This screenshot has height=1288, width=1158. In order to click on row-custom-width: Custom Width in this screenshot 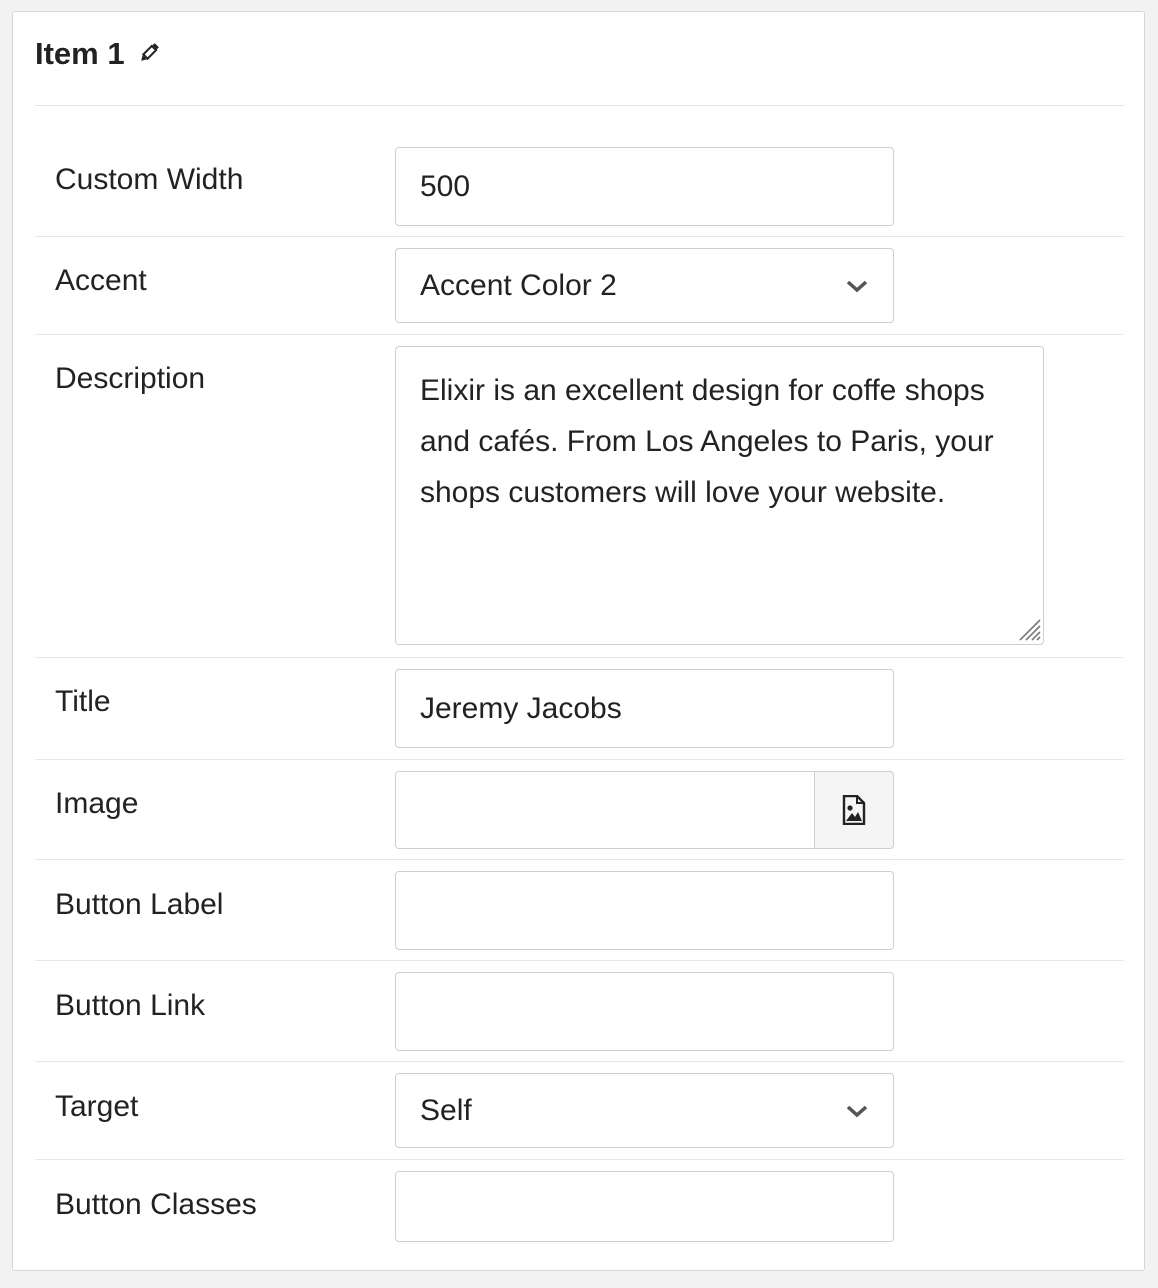, I will do `click(579, 171)`.